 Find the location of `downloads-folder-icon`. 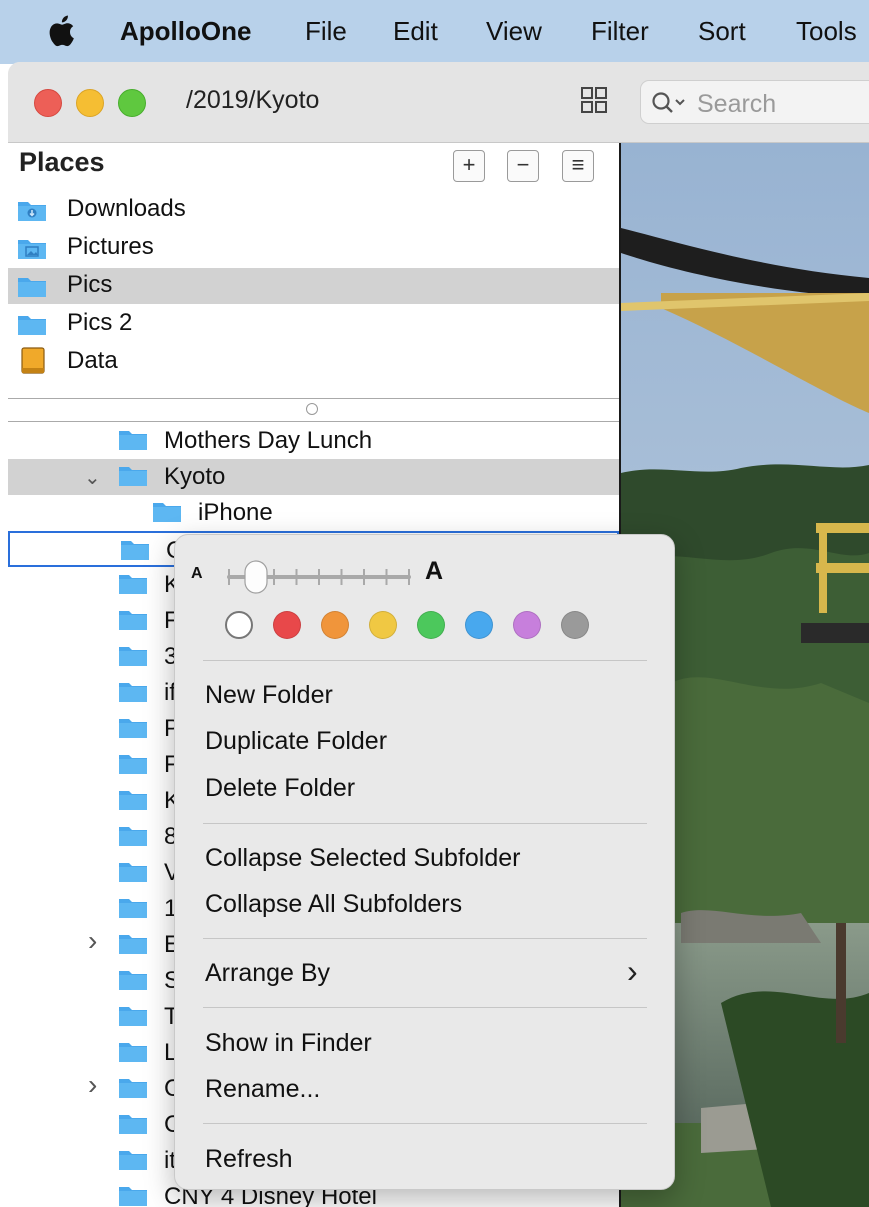

downloads-folder-icon is located at coordinates (32, 211).